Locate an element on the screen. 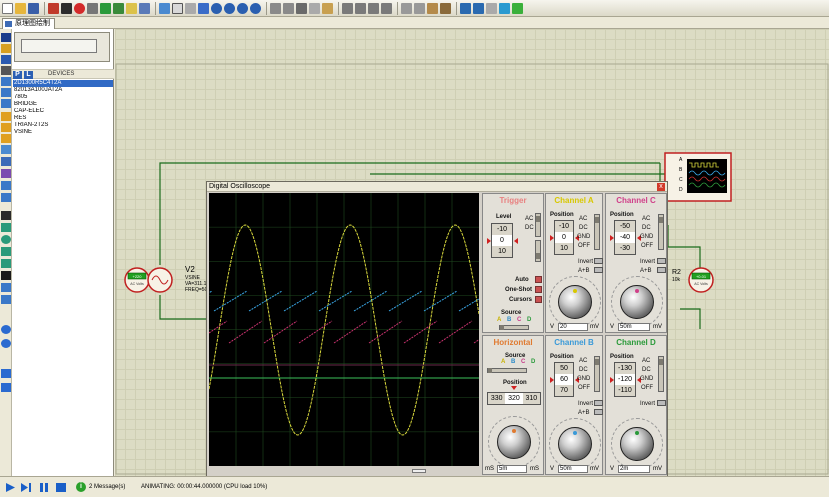 This screenshot has width=829, height=497. marker-icon is located at coordinates (6, 299).